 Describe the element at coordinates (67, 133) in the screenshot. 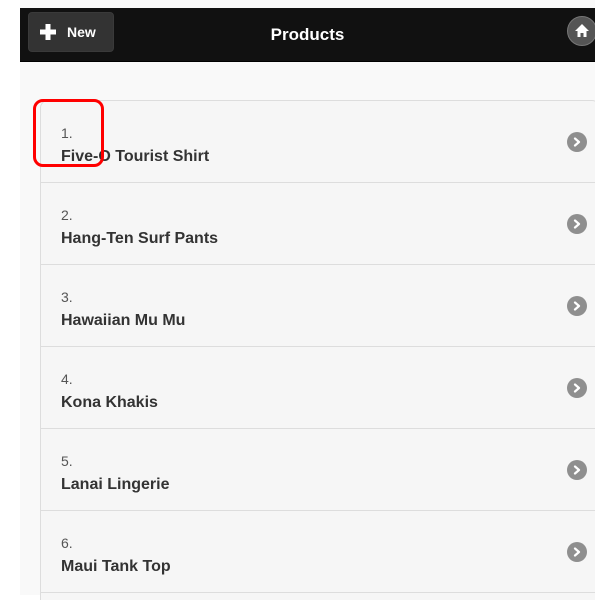

I see `item-number: 1.` at that location.